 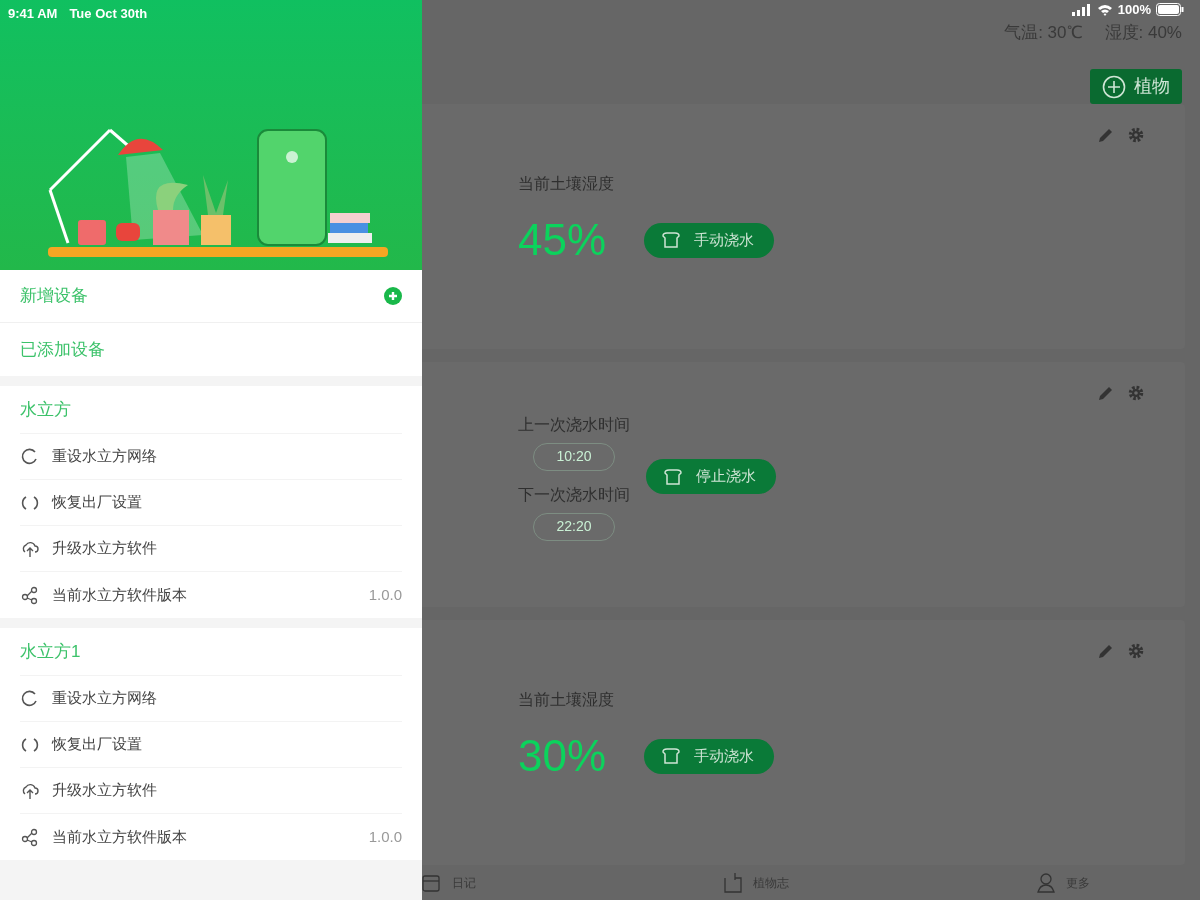 What do you see at coordinates (33, 14) in the screenshot?
I see `status-time: 9:41 AM` at bounding box center [33, 14].